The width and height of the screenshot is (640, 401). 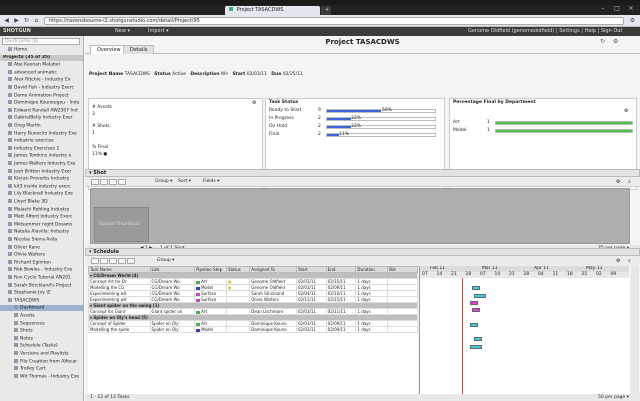 I want to click on sidebar-item: Shots, so click(x=41, y=331).